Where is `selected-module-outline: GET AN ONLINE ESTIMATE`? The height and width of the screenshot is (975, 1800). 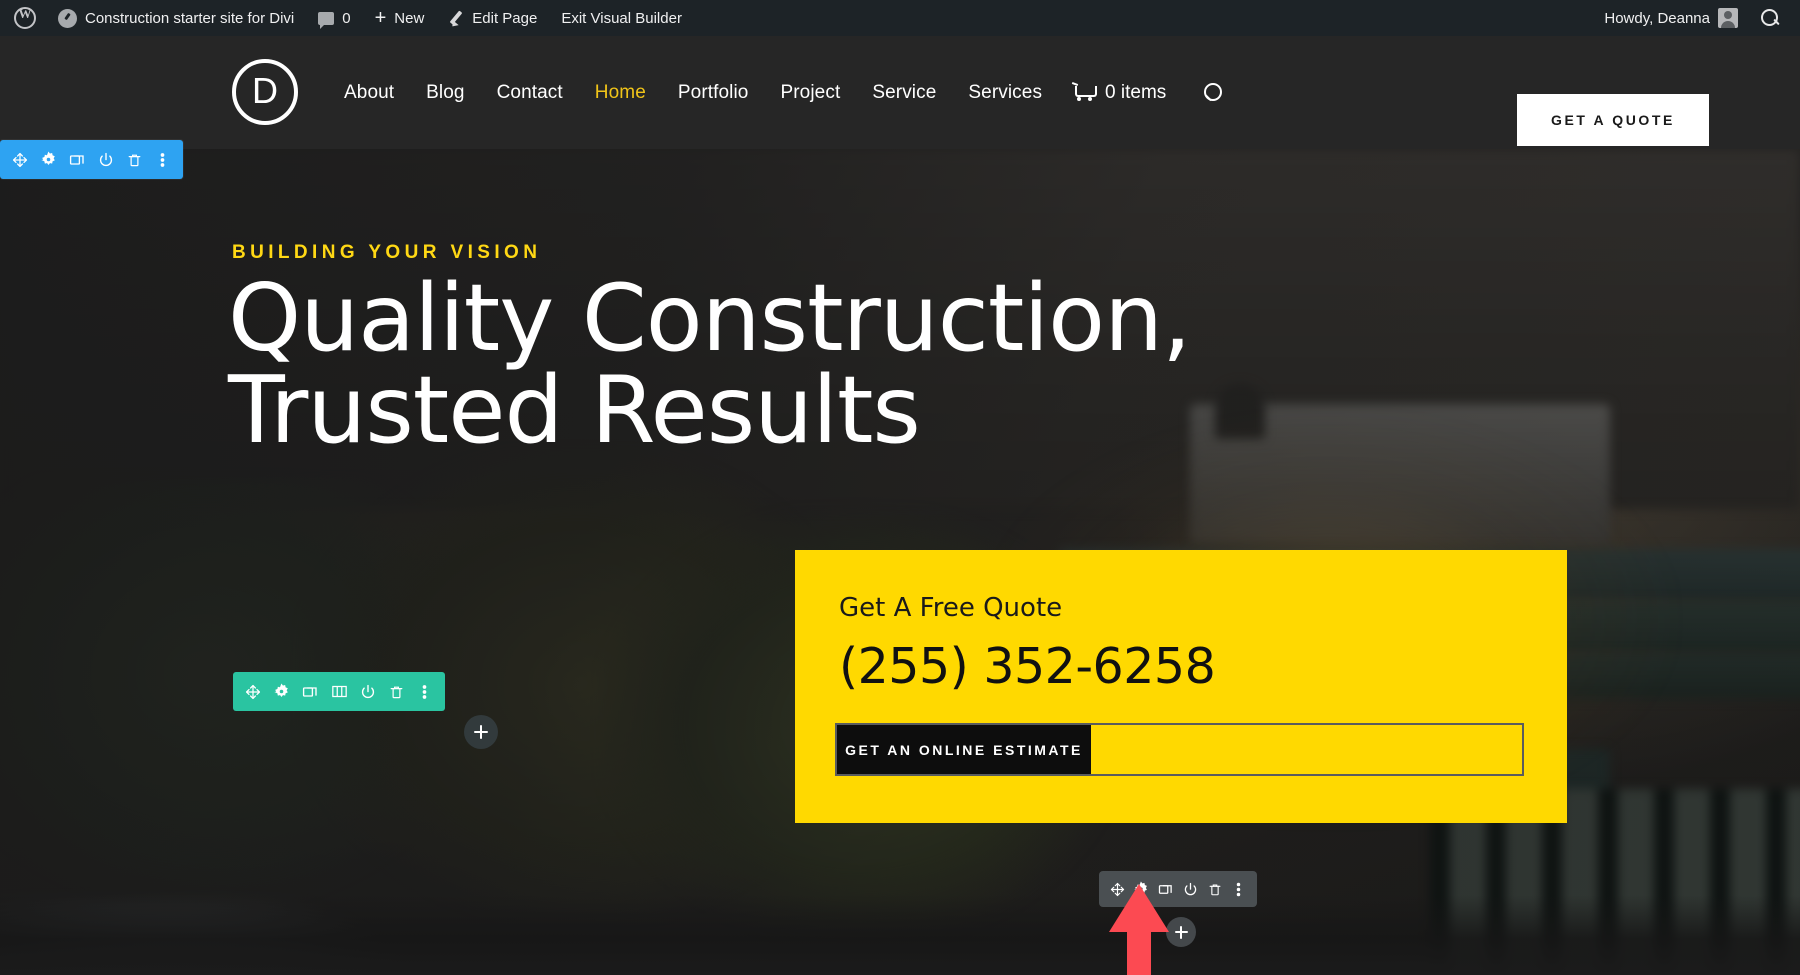 selected-module-outline: GET AN ONLINE ESTIMATE is located at coordinates (1179, 749).